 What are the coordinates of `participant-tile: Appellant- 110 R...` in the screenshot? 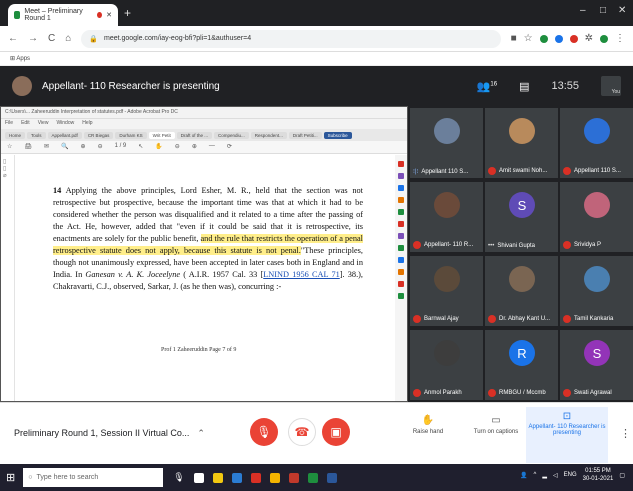 It's located at (446, 217).